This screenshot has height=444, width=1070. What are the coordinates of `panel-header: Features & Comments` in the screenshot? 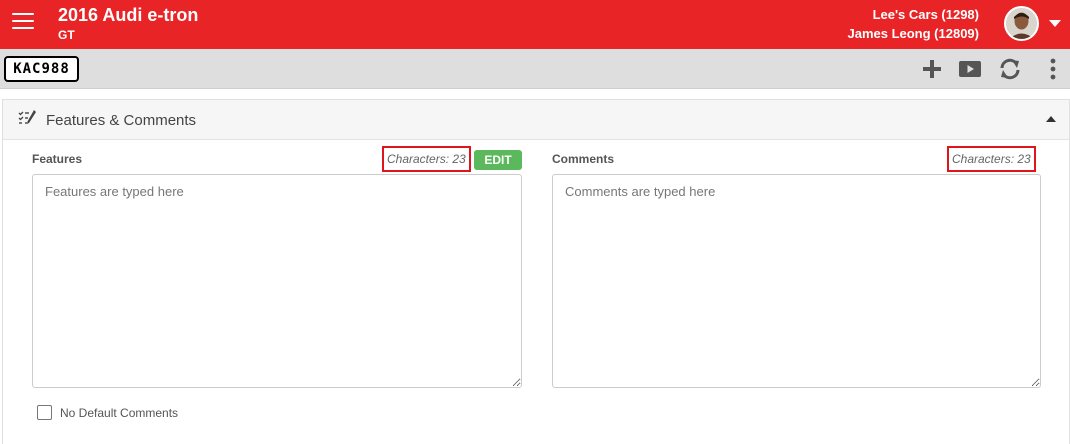 It's located at (536, 120).